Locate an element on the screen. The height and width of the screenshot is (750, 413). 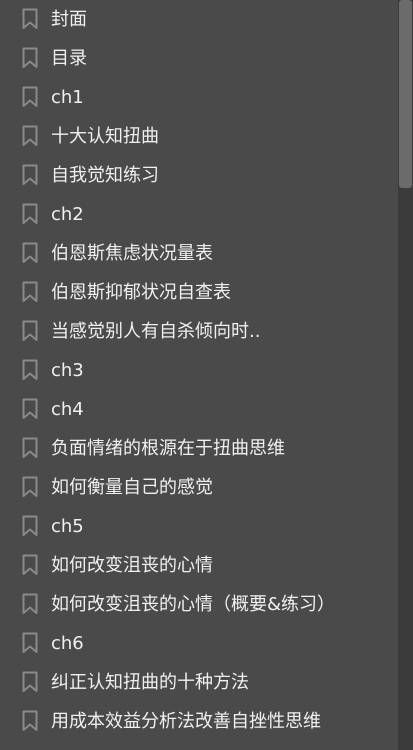
toc-item: 用成本效益分析法改善自挫性思维 is located at coordinates (199, 721).